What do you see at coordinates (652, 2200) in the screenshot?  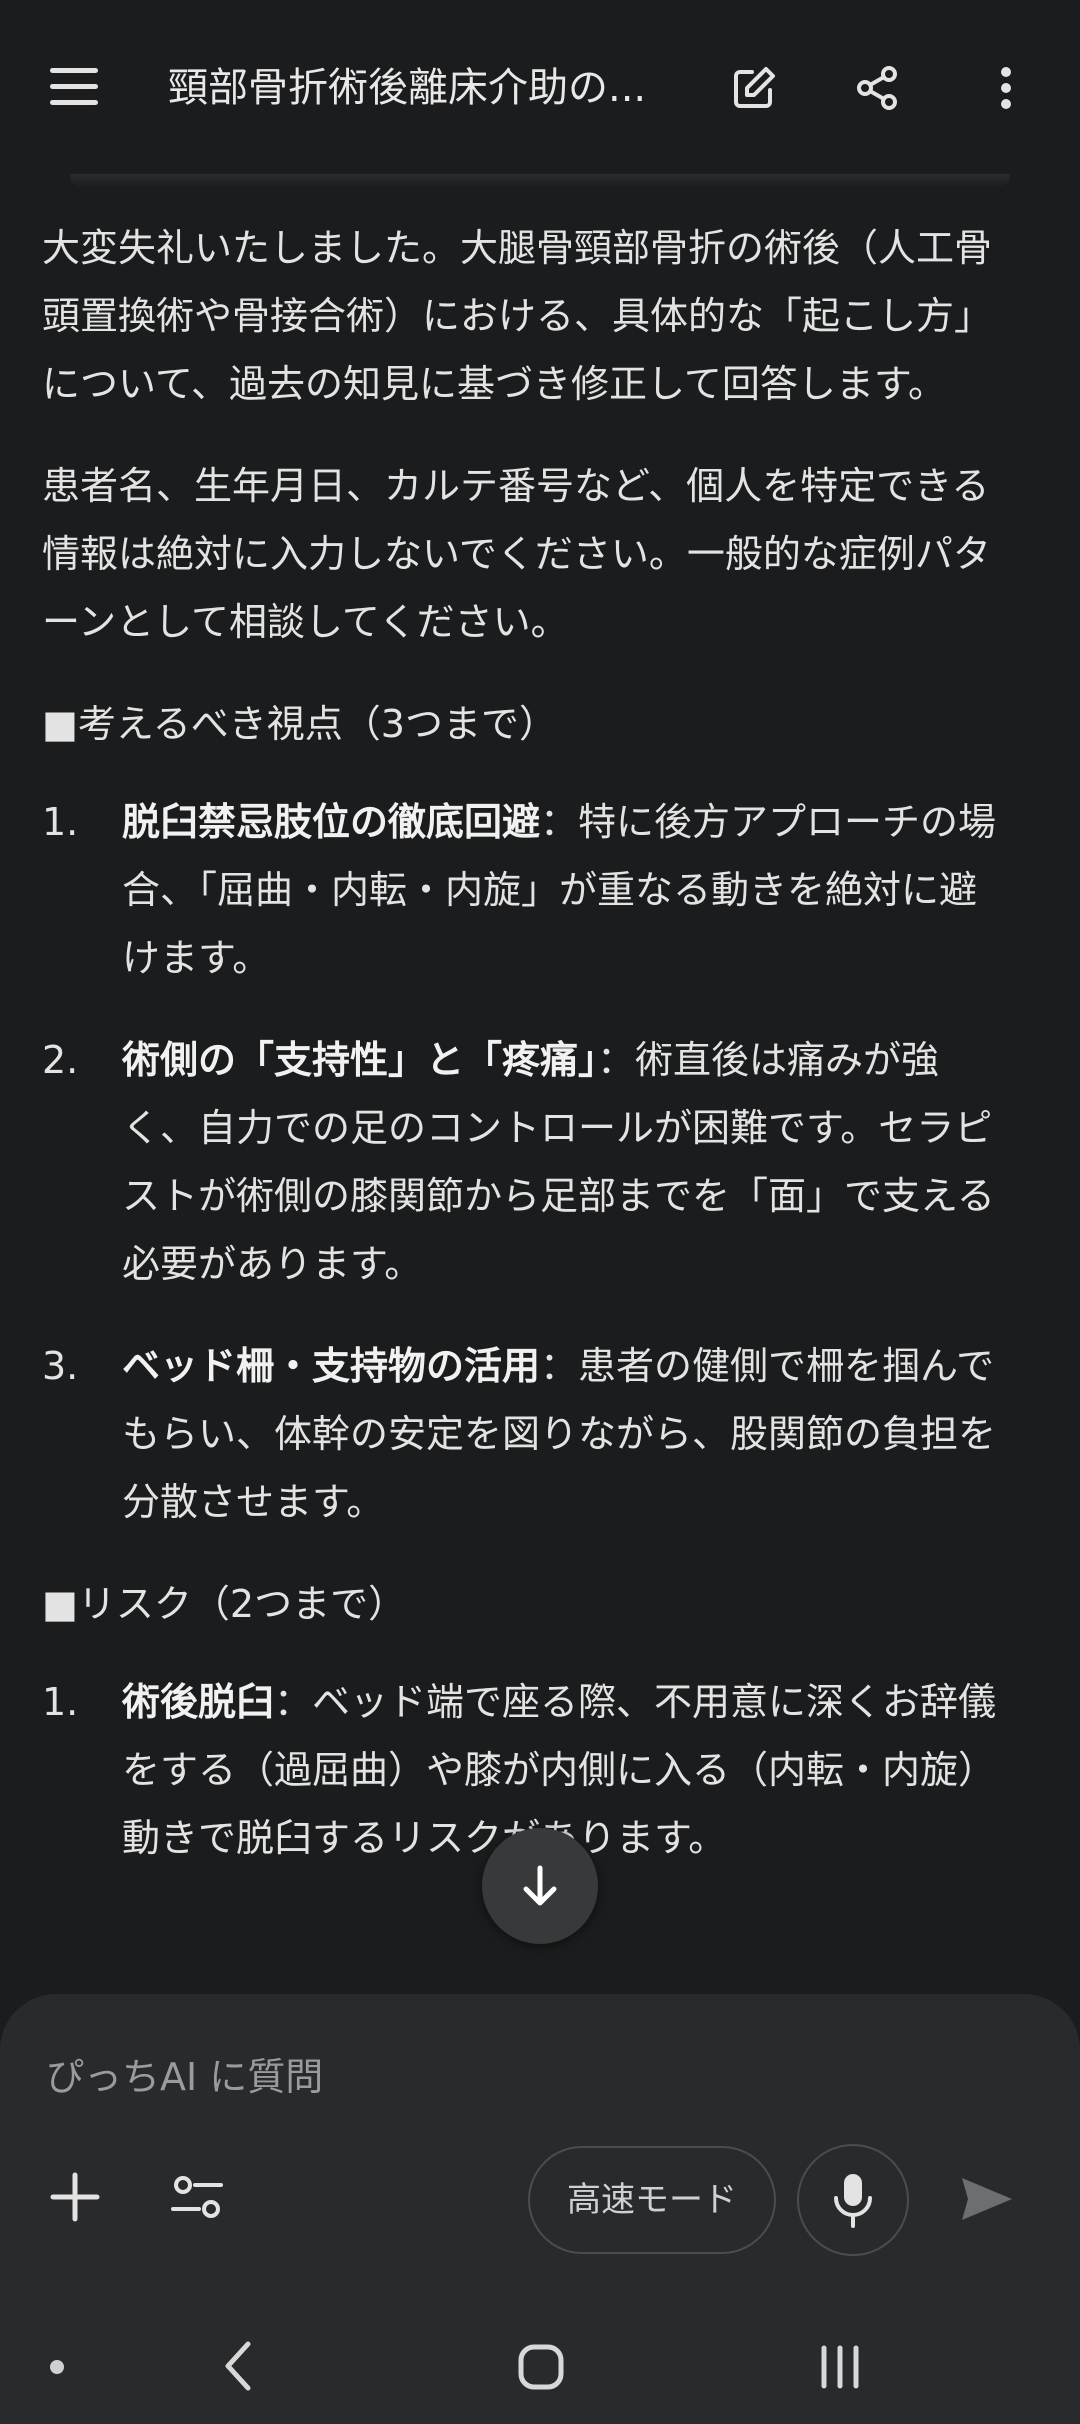 I see `mode-selector-button: 高速モード` at bounding box center [652, 2200].